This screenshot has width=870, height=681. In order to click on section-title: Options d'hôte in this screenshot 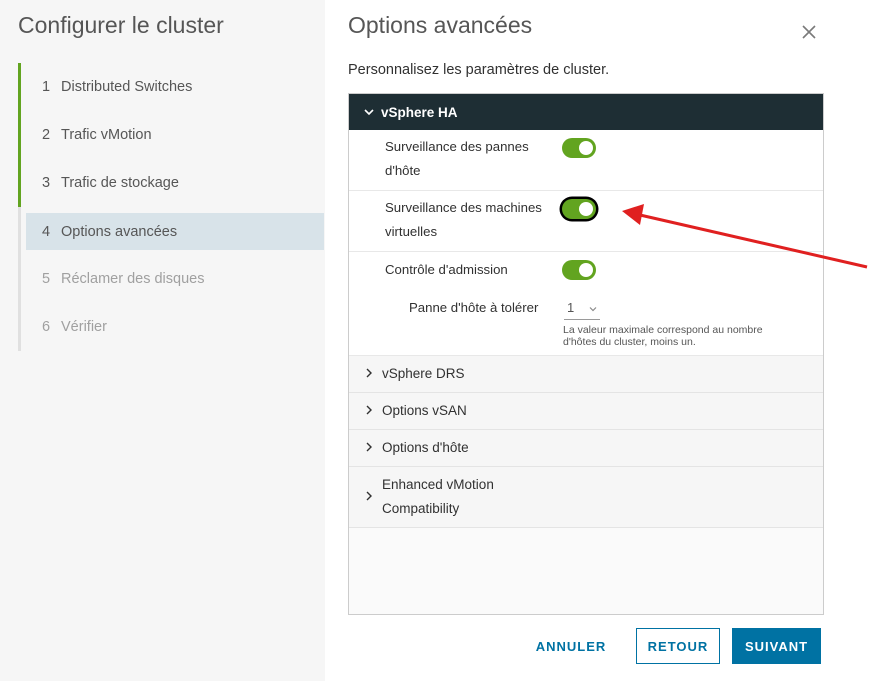, I will do `click(425, 447)`.